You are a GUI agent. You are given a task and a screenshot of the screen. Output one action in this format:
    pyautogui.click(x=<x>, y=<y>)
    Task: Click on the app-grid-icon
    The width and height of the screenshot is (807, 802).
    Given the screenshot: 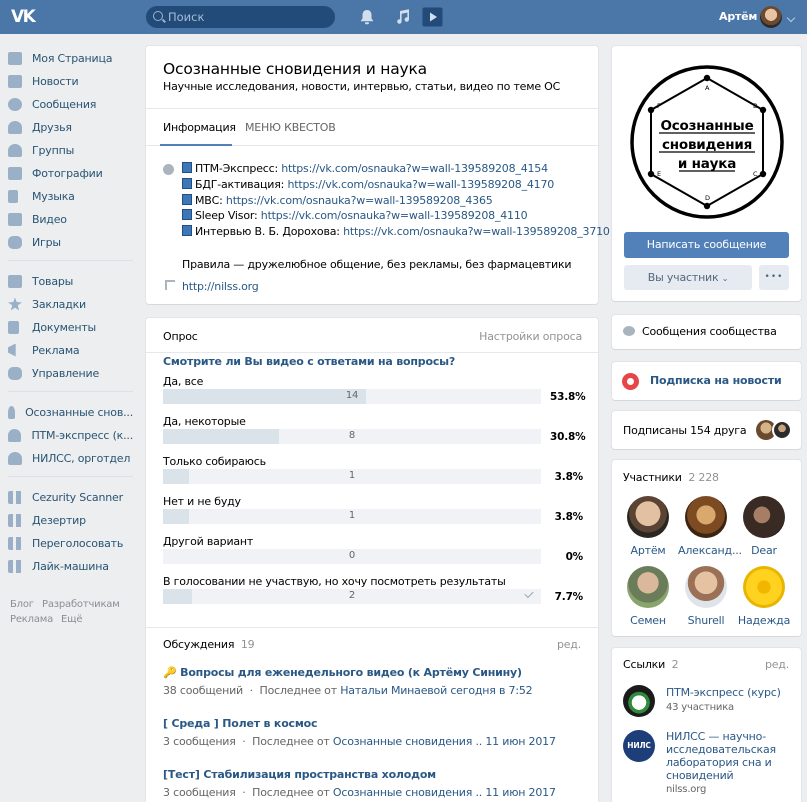 What is the action you would take?
    pyautogui.click(x=15, y=497)
    